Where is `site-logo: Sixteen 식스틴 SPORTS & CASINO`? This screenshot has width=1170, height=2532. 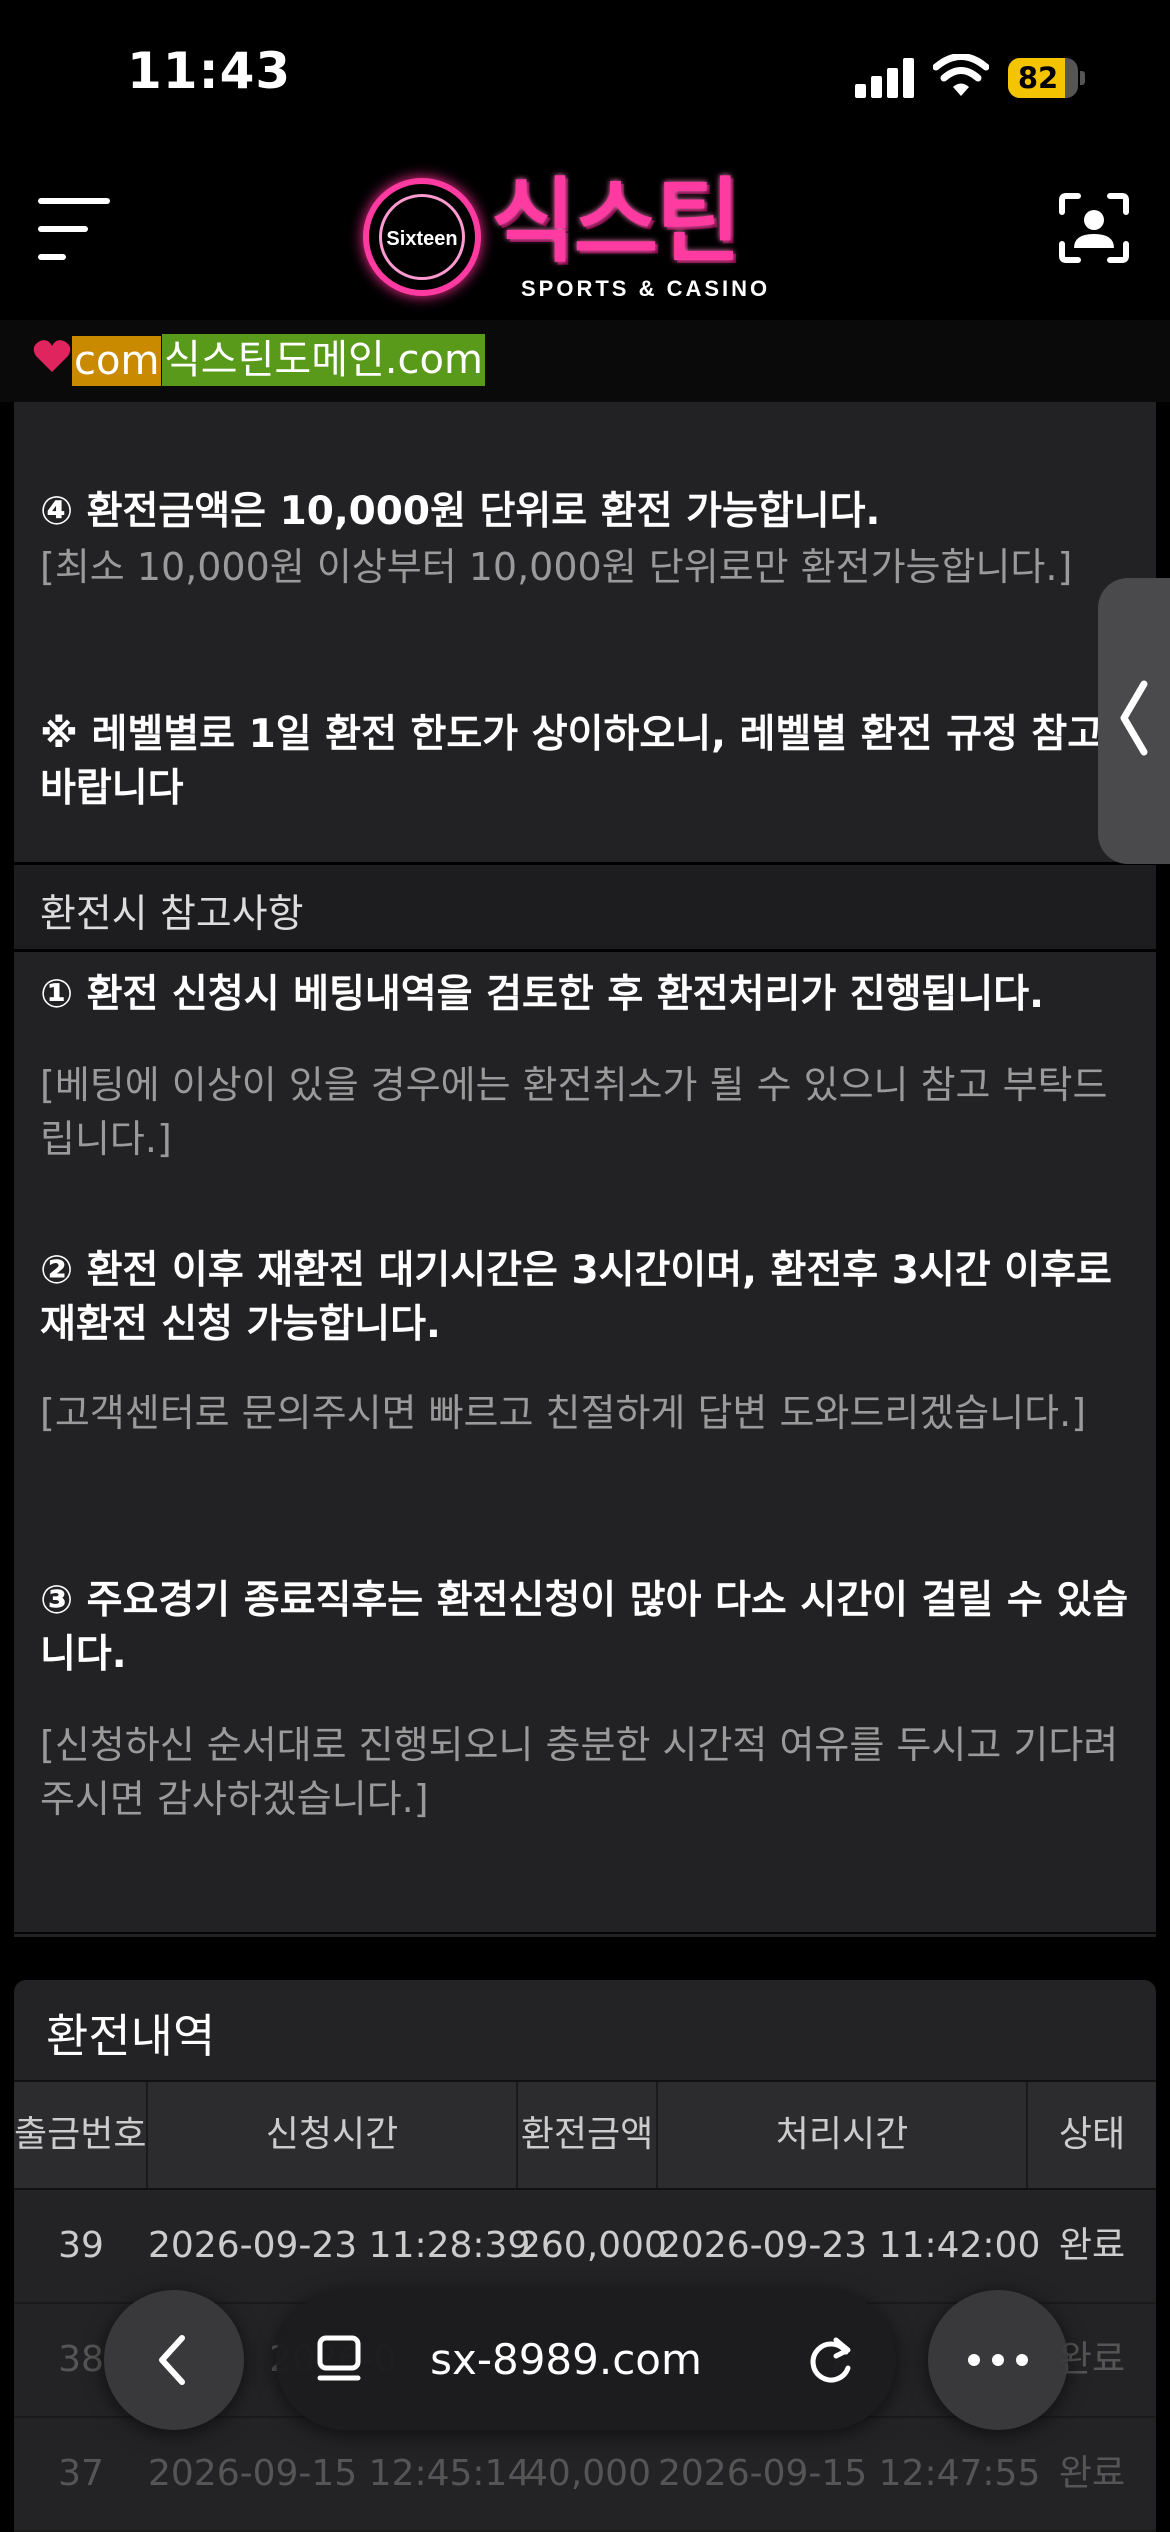 site-logo: Sixteen 식스틴 SPORTS & CASINO is located at coordinates (583, 240).